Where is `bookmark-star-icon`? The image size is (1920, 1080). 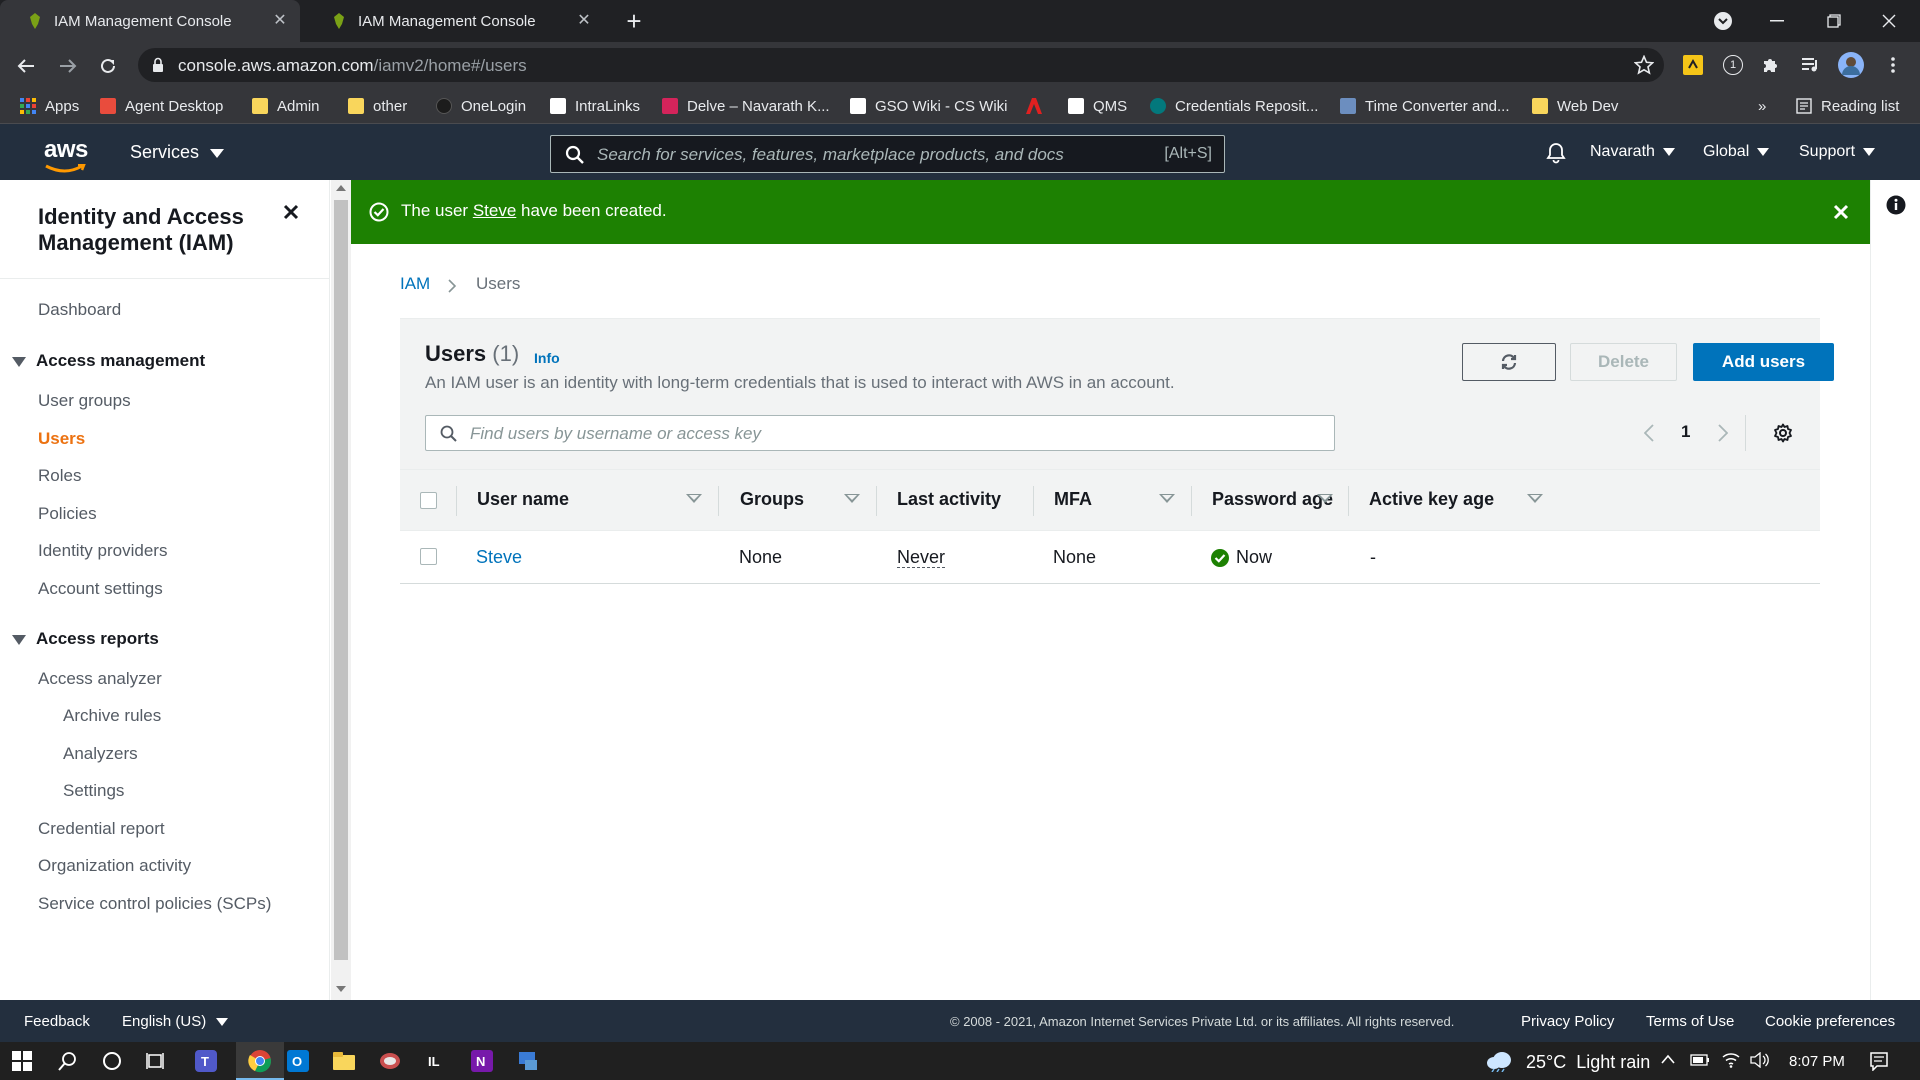 bookmark-star-icon is located at coordinates (1644, 65).